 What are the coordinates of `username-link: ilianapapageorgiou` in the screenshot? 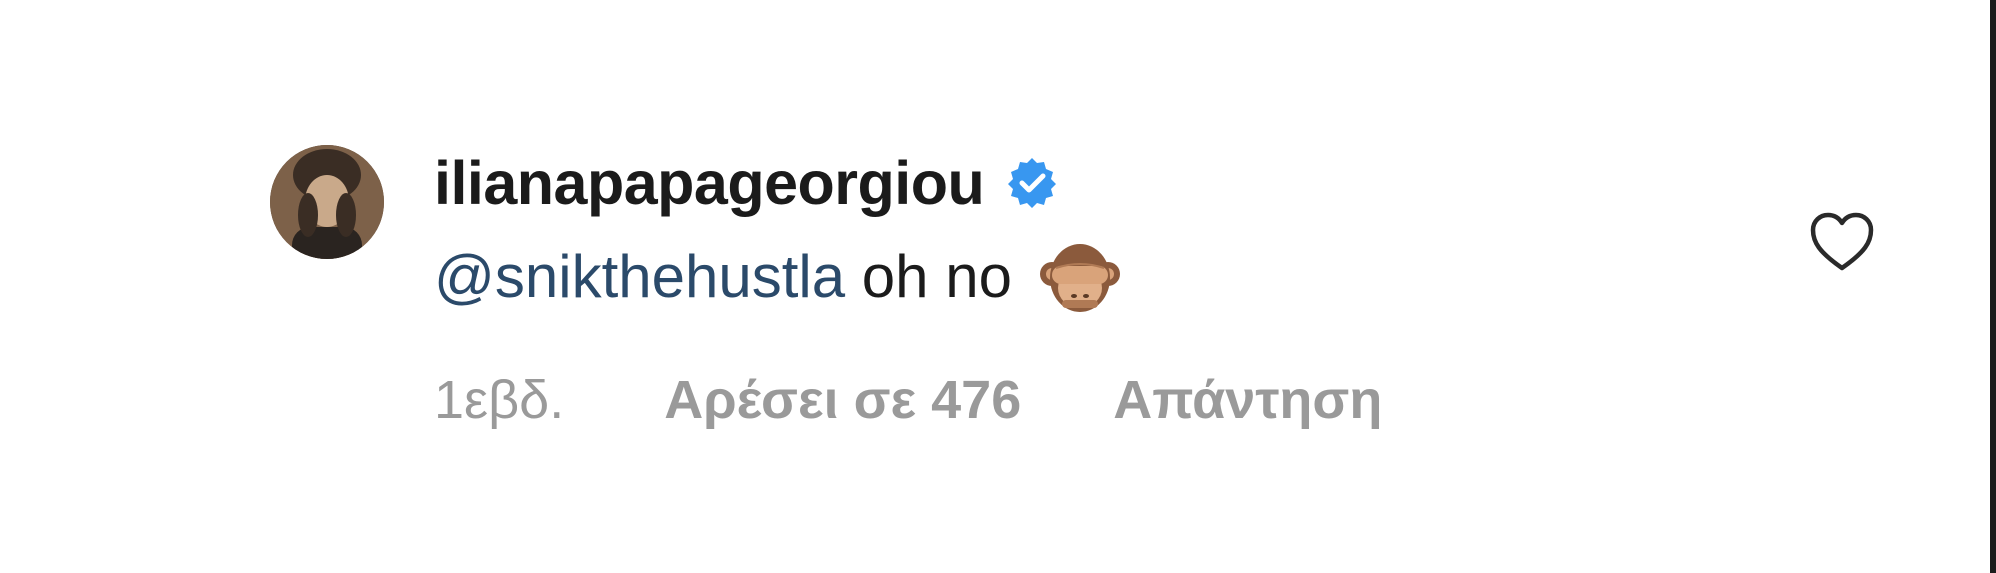 It's located at (709, 183).